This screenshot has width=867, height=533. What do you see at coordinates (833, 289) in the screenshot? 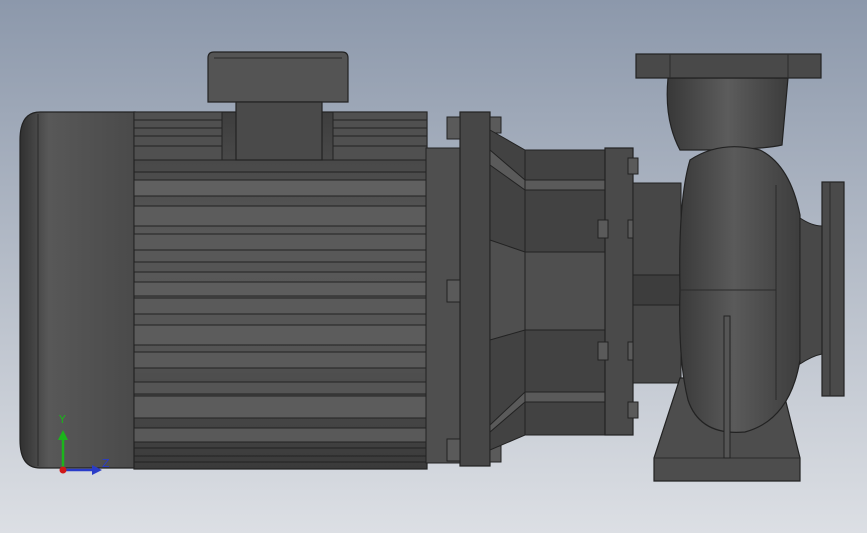
I see `suction-flange` at bounding box center [833, 289].